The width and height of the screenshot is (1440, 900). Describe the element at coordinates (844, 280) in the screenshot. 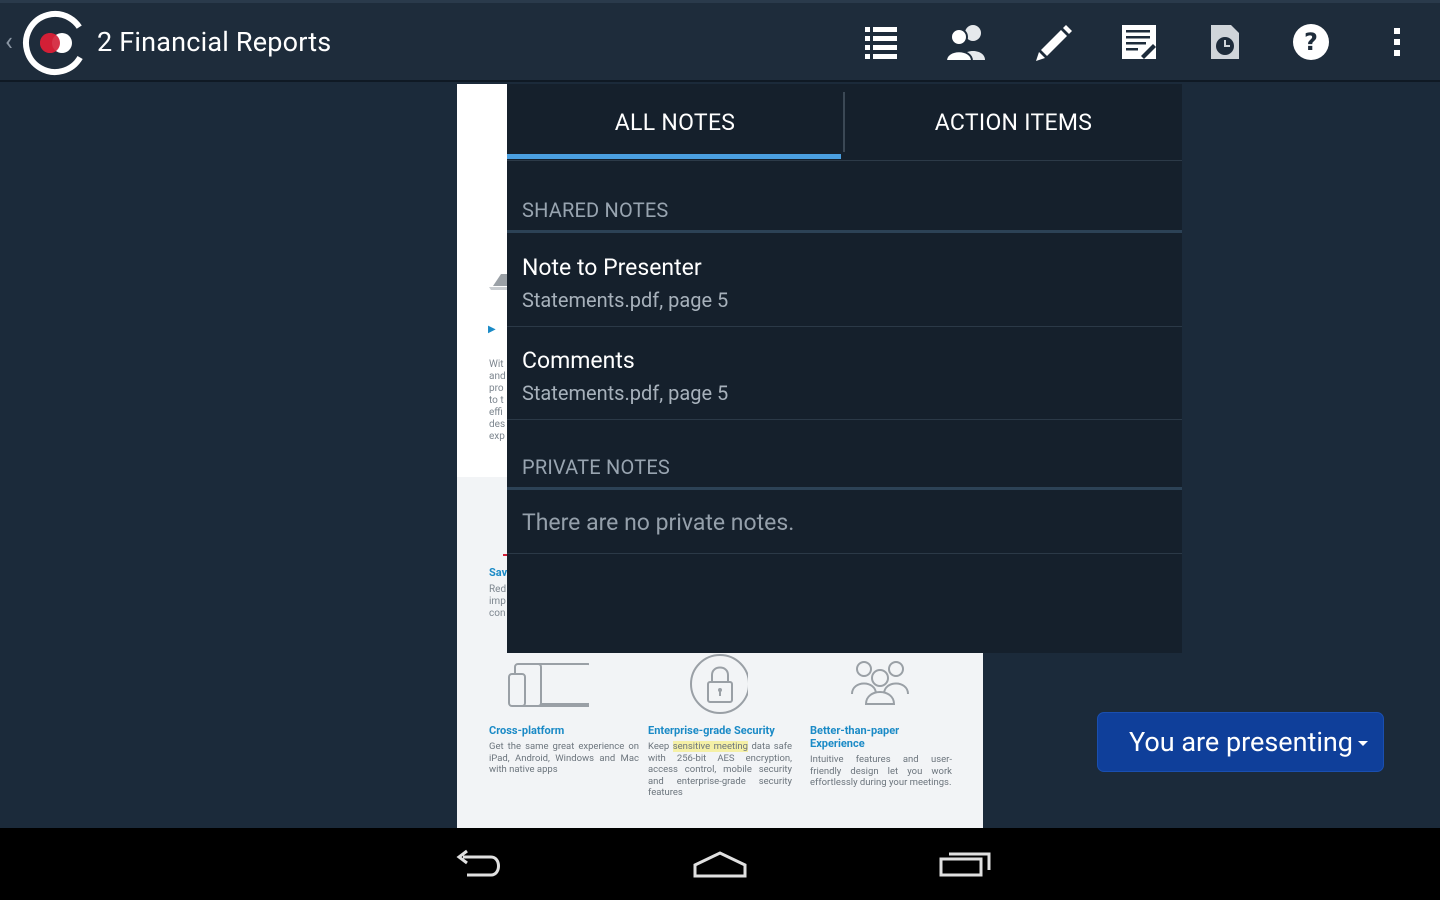

I see `note-item: Note to Presenter Statements.pdf, page 5` at that location.